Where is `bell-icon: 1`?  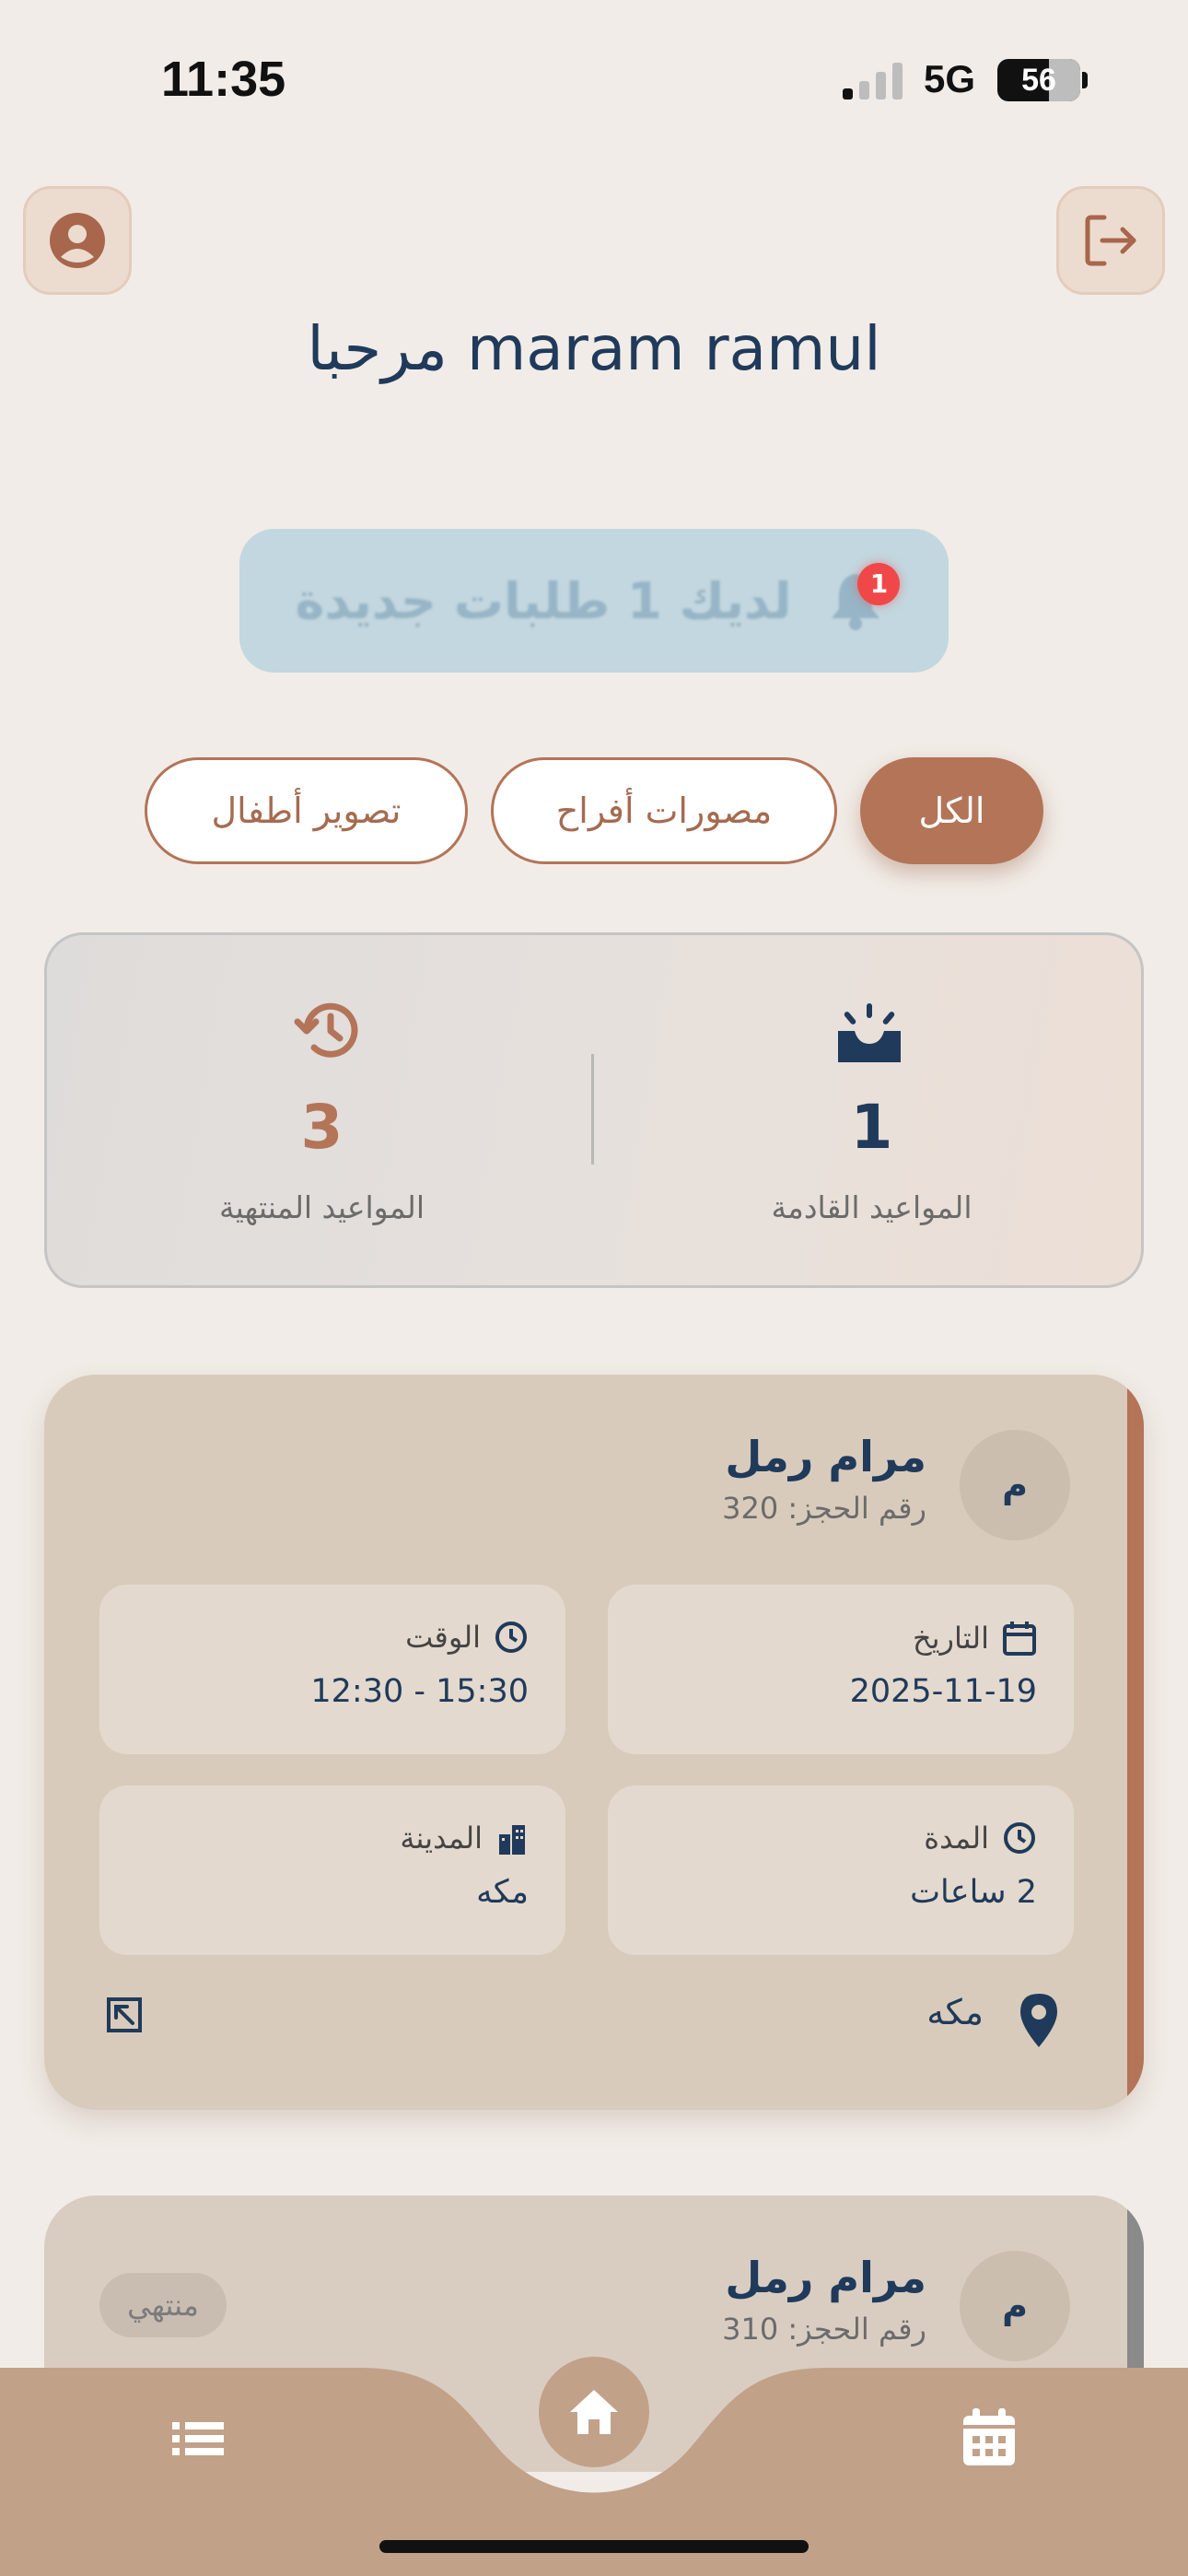 bell-icon: 1 is located at coordinates (864, 598).